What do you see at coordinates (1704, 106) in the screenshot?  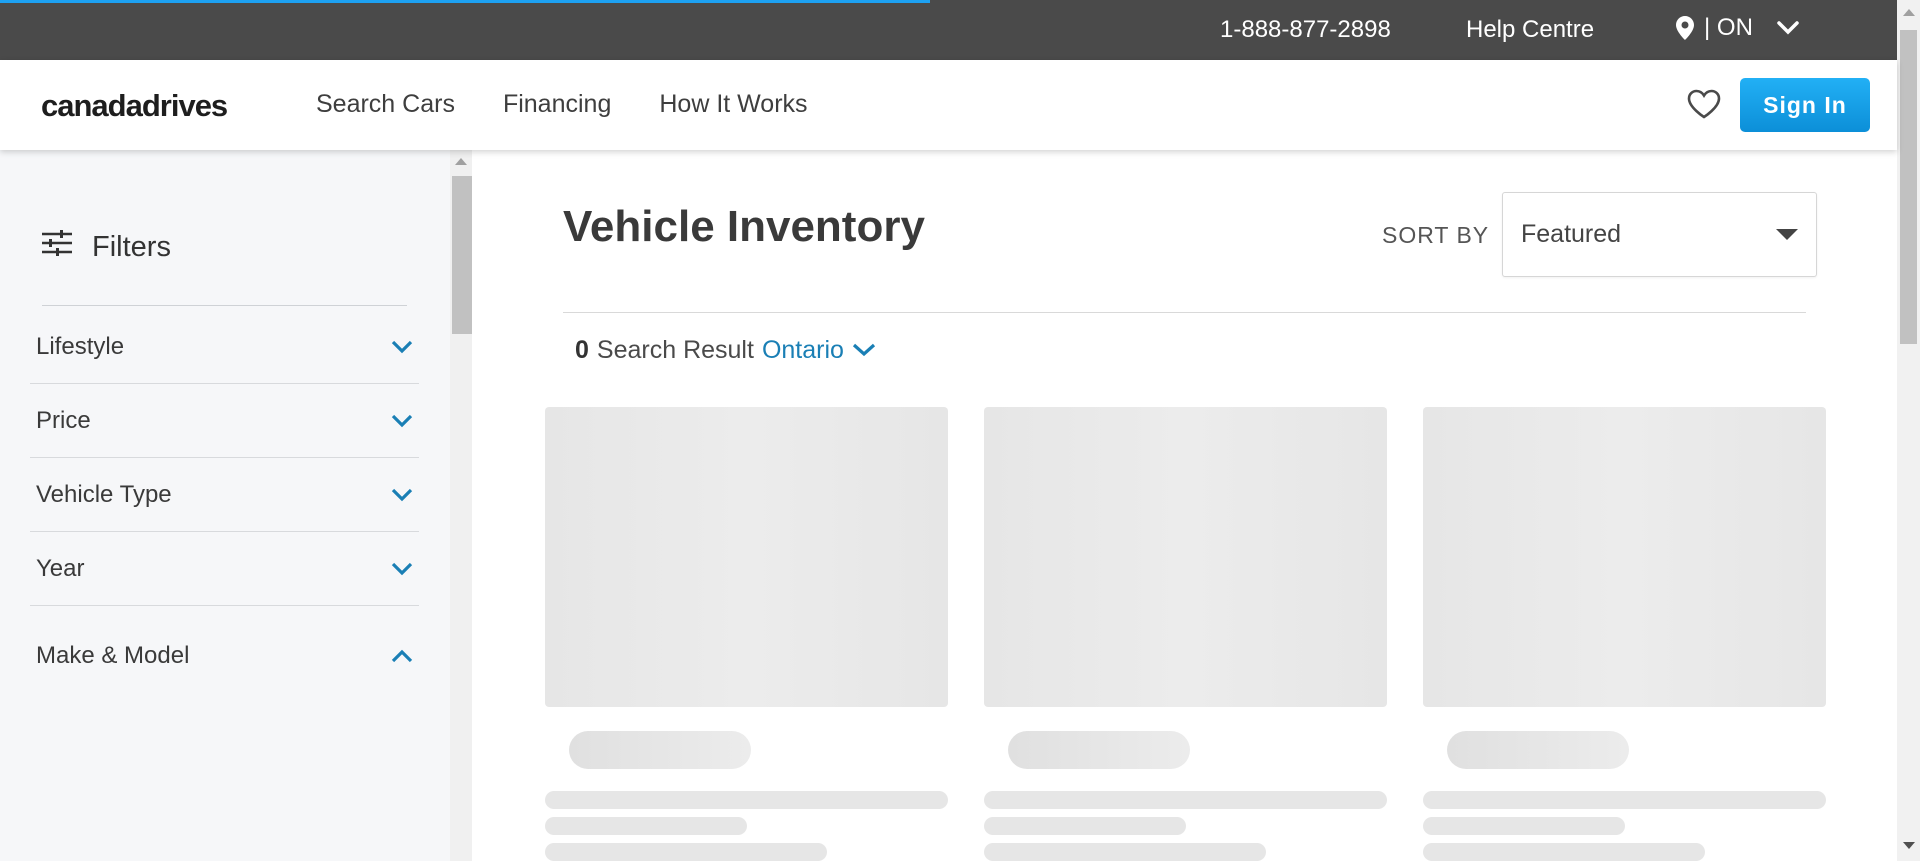 I see `favorites-heart-icon` at bounding box center [1704, 106].